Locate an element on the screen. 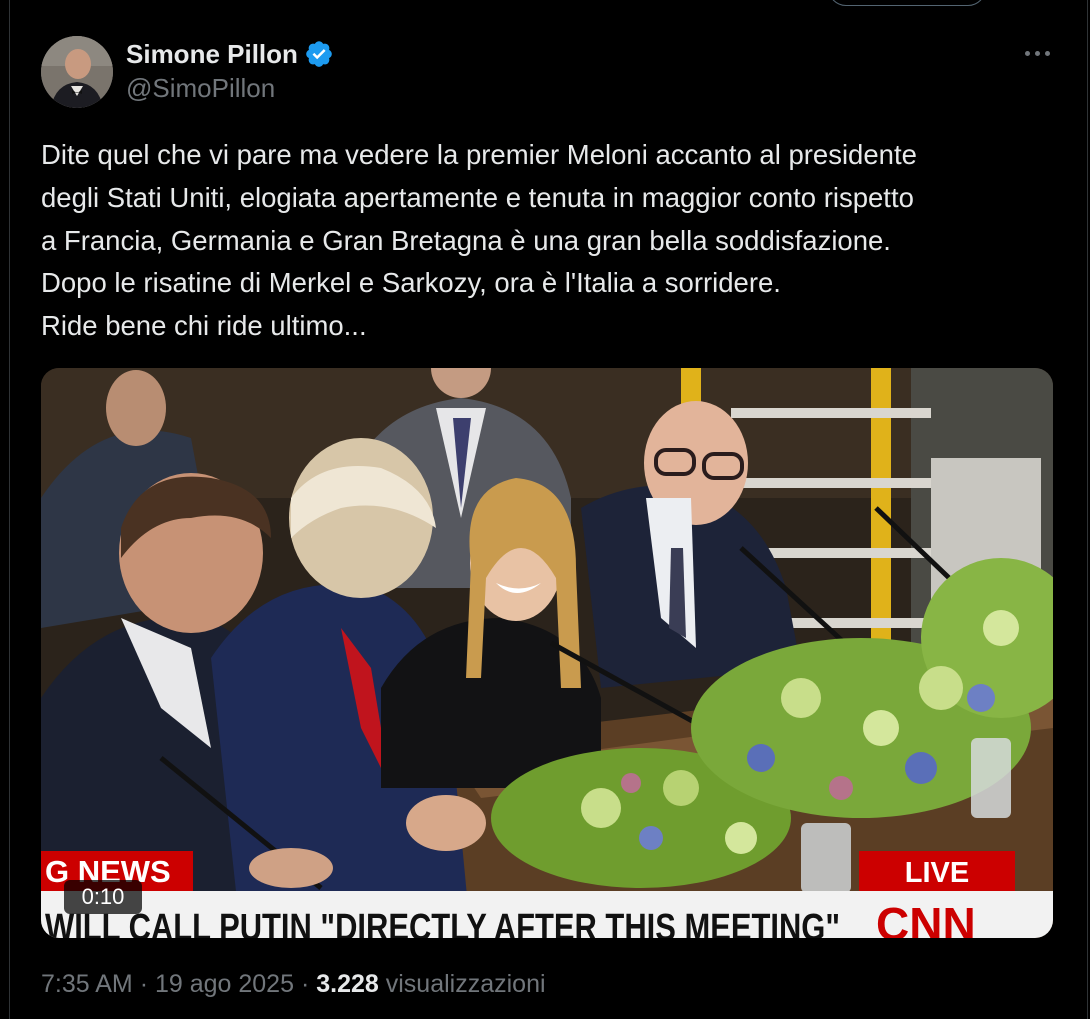 This screenshot has width=1090, height=1019. video-duration: 0:10 is located at coordinates (103, 897).